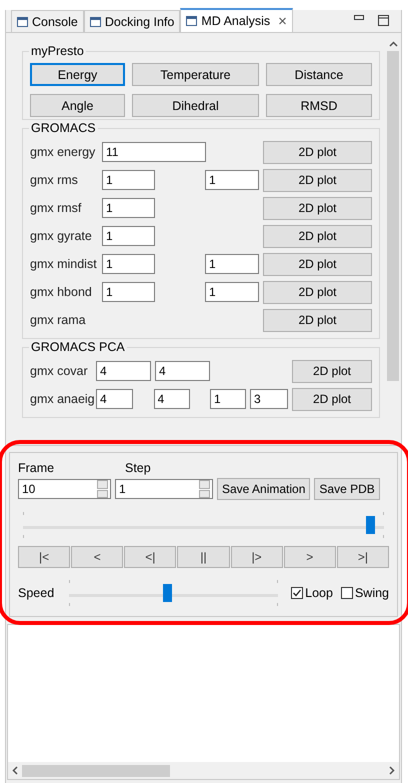 This screenshot has width=408, height=783. What do you see at coordinates (195, 74) in the screenshot?
I see `analysis-button: Temperature` at bounding box center [195, 74].